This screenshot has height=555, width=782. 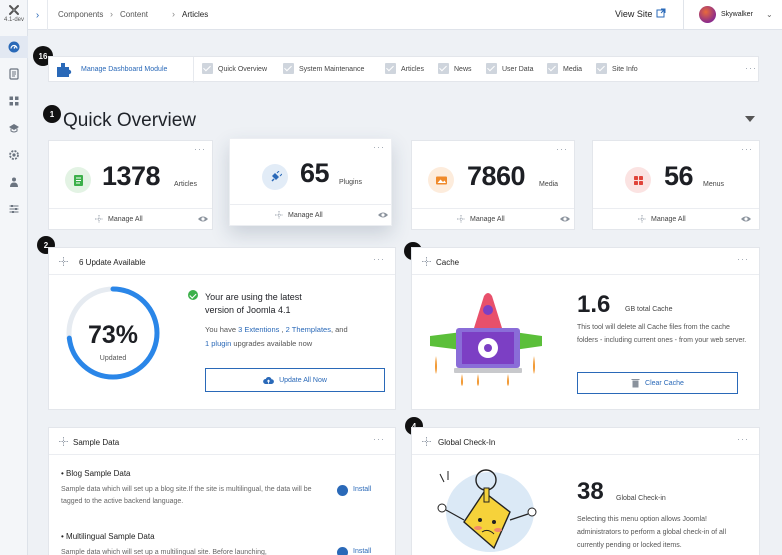 What do you see at coordinates (448, 262) in the screenshot?
I see `cache-title: Cache` at bounding box center [448, 262].